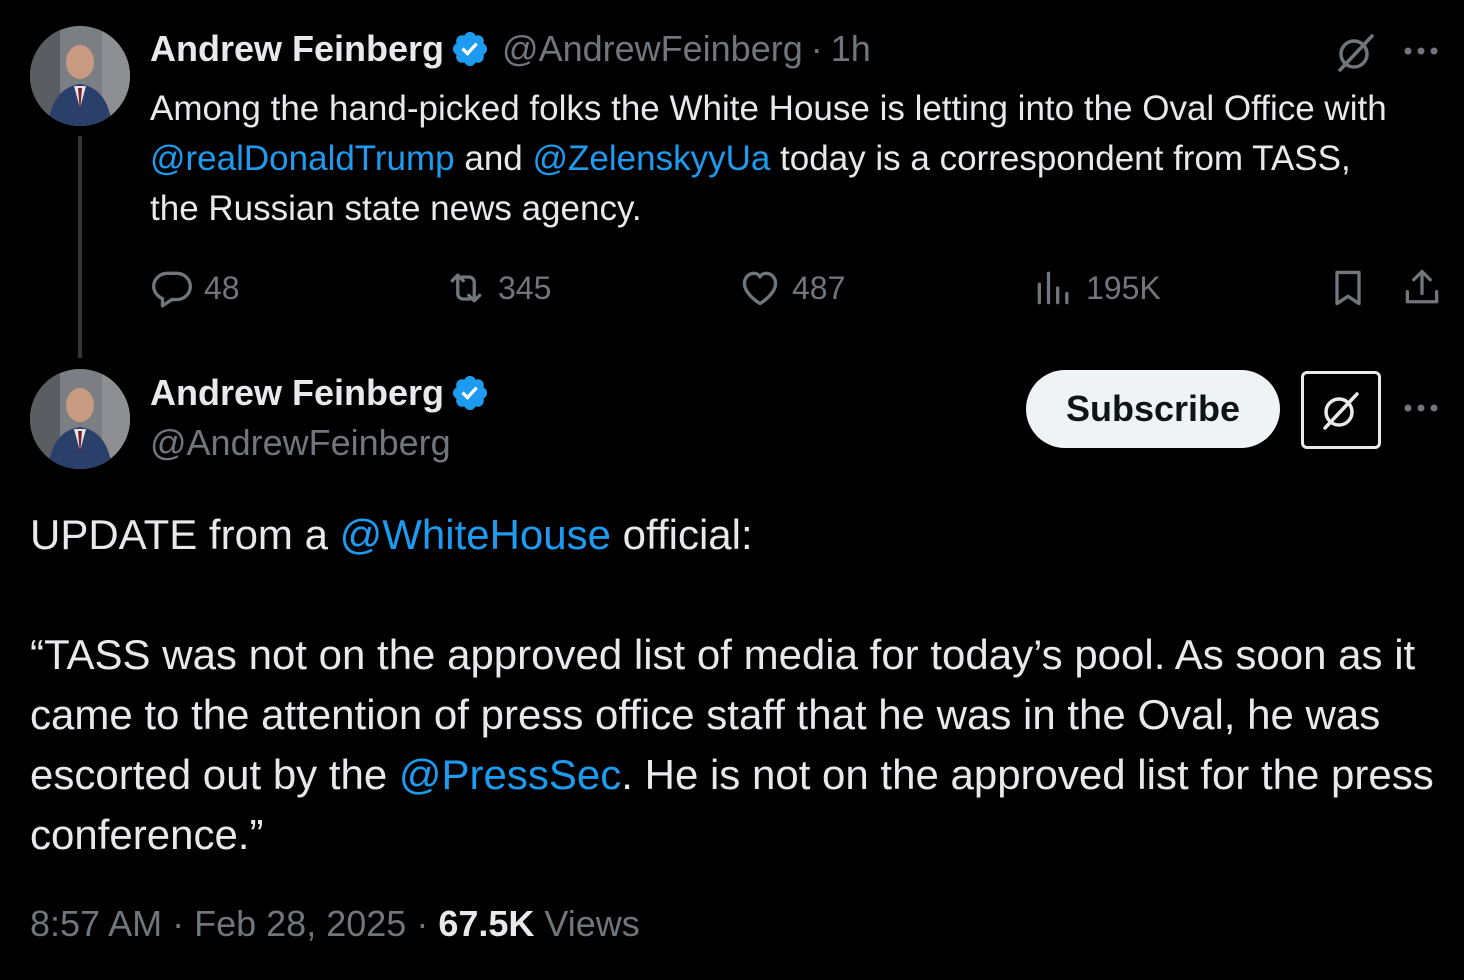 This screenshot has height=980, width=1464. What do you see at coordinates (1422, 288) in the screenshot?
I see `share-icon` at bounding box center [1422, 288].